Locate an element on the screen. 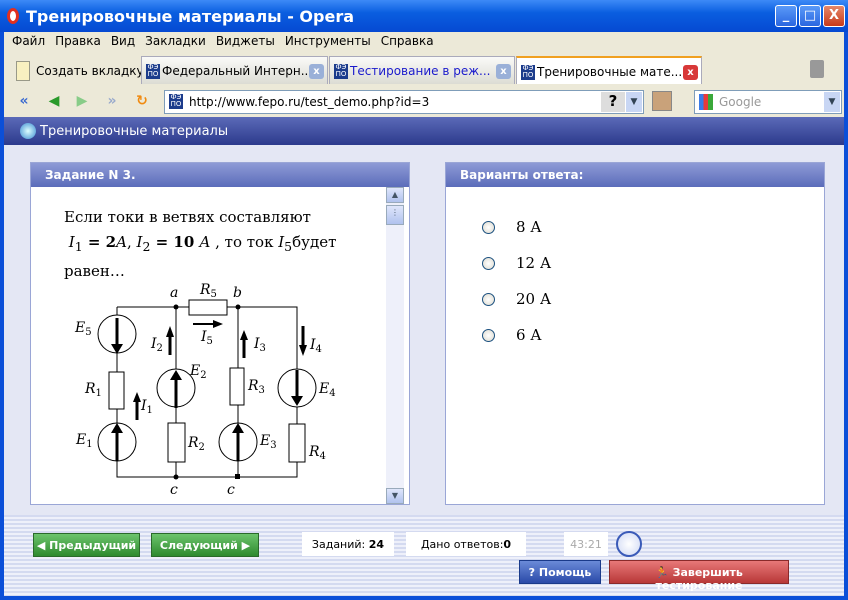  answer-option: 20 А is located at coordinates (516, 299).